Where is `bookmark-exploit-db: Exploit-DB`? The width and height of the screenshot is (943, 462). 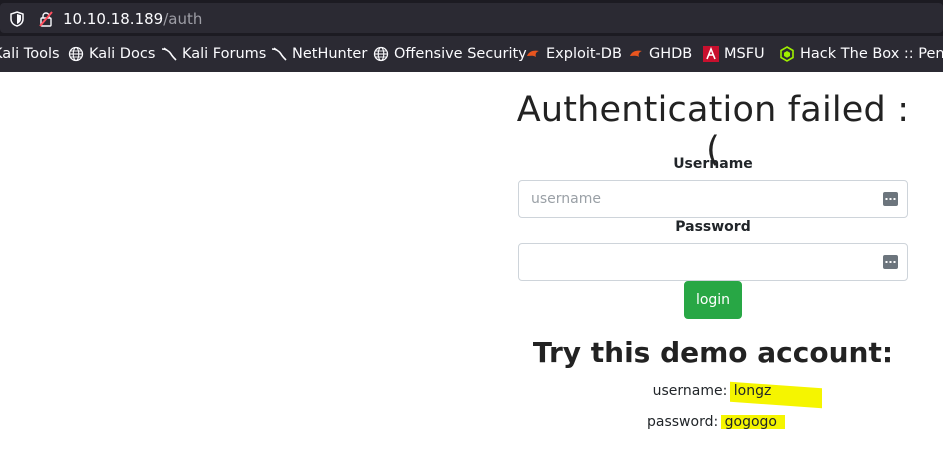 bookmark-exploit-db: Exploit-DB is located at coordinates (573, 54).